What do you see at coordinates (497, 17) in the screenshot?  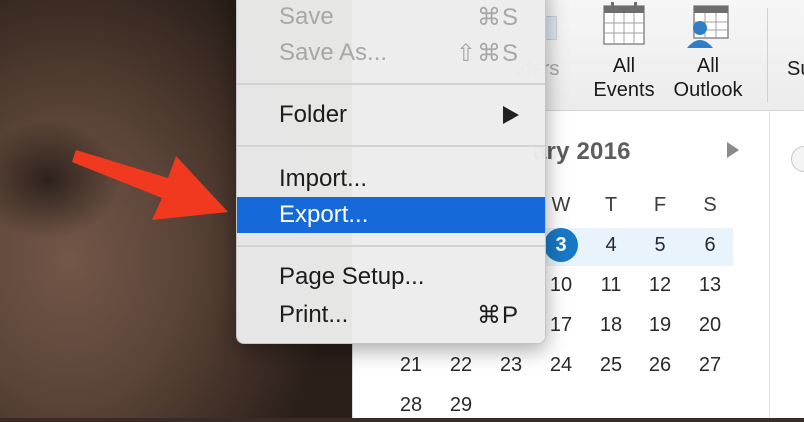 I see `menu-item-shortcut: ⌘S` at bounding box center [497, 17].